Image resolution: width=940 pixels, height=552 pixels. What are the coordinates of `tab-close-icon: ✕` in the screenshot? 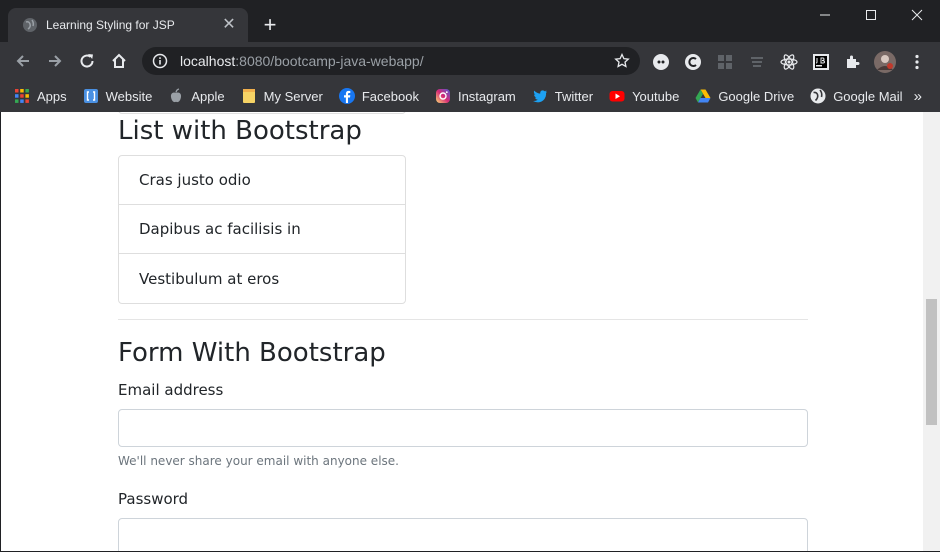 It's located at (229, 25).